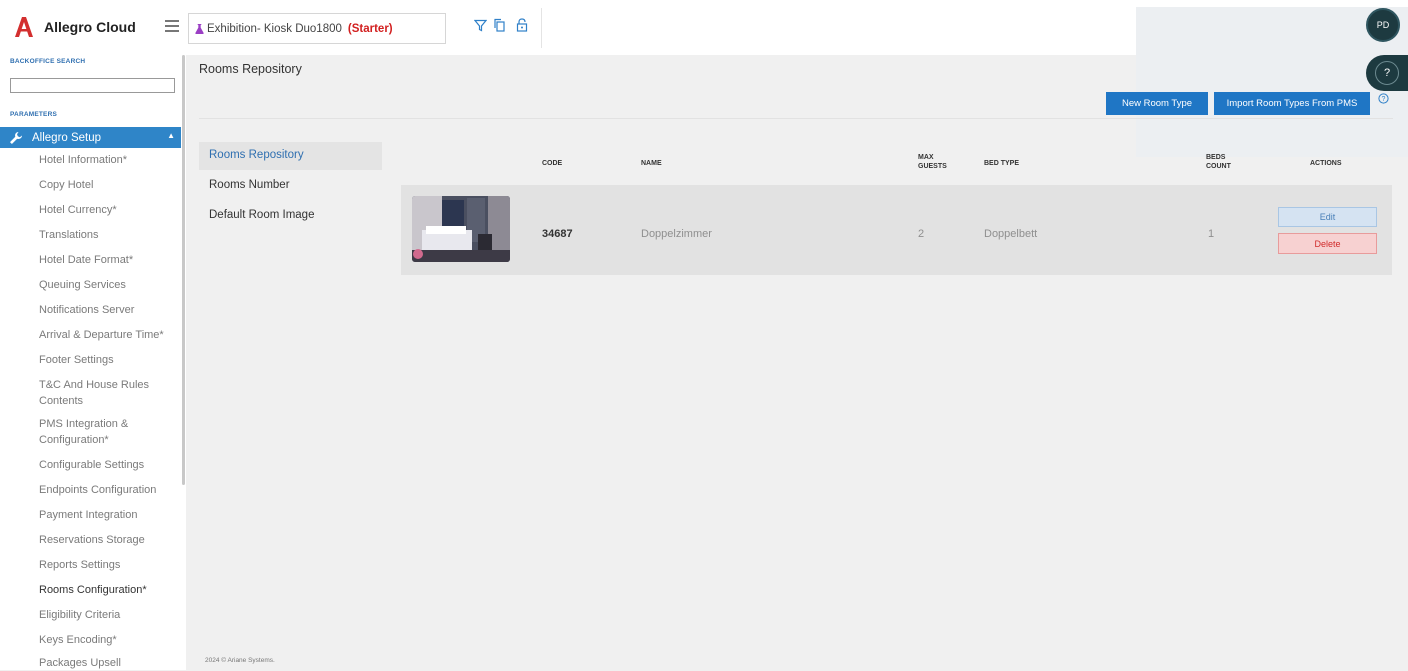  Describe the element at coordinates (557, 234) in the screenshot. I see `room-code: 34687` at that location.